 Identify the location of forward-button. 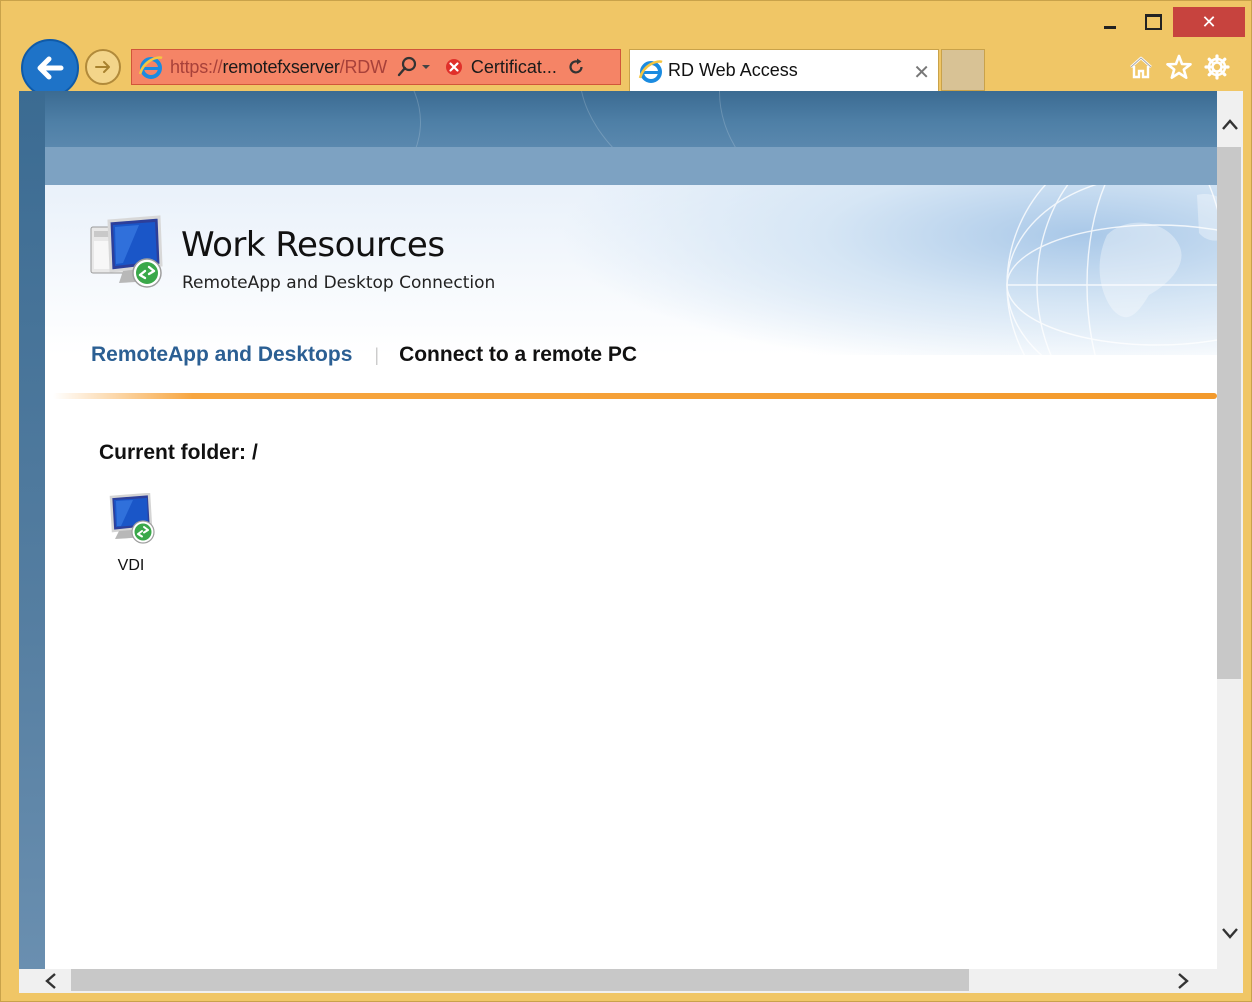
(103, 67).